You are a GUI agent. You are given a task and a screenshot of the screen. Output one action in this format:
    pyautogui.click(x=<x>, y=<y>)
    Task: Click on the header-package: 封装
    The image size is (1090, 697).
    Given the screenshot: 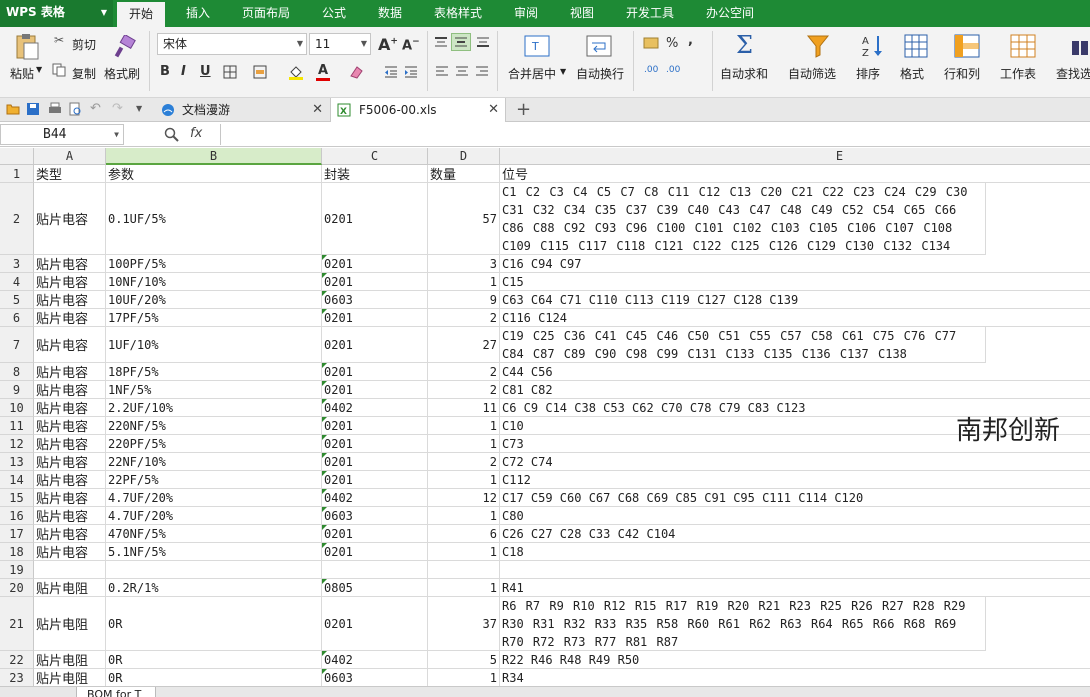 What is the action you would take?
    pyautogui.click(x=375, y=174)
    